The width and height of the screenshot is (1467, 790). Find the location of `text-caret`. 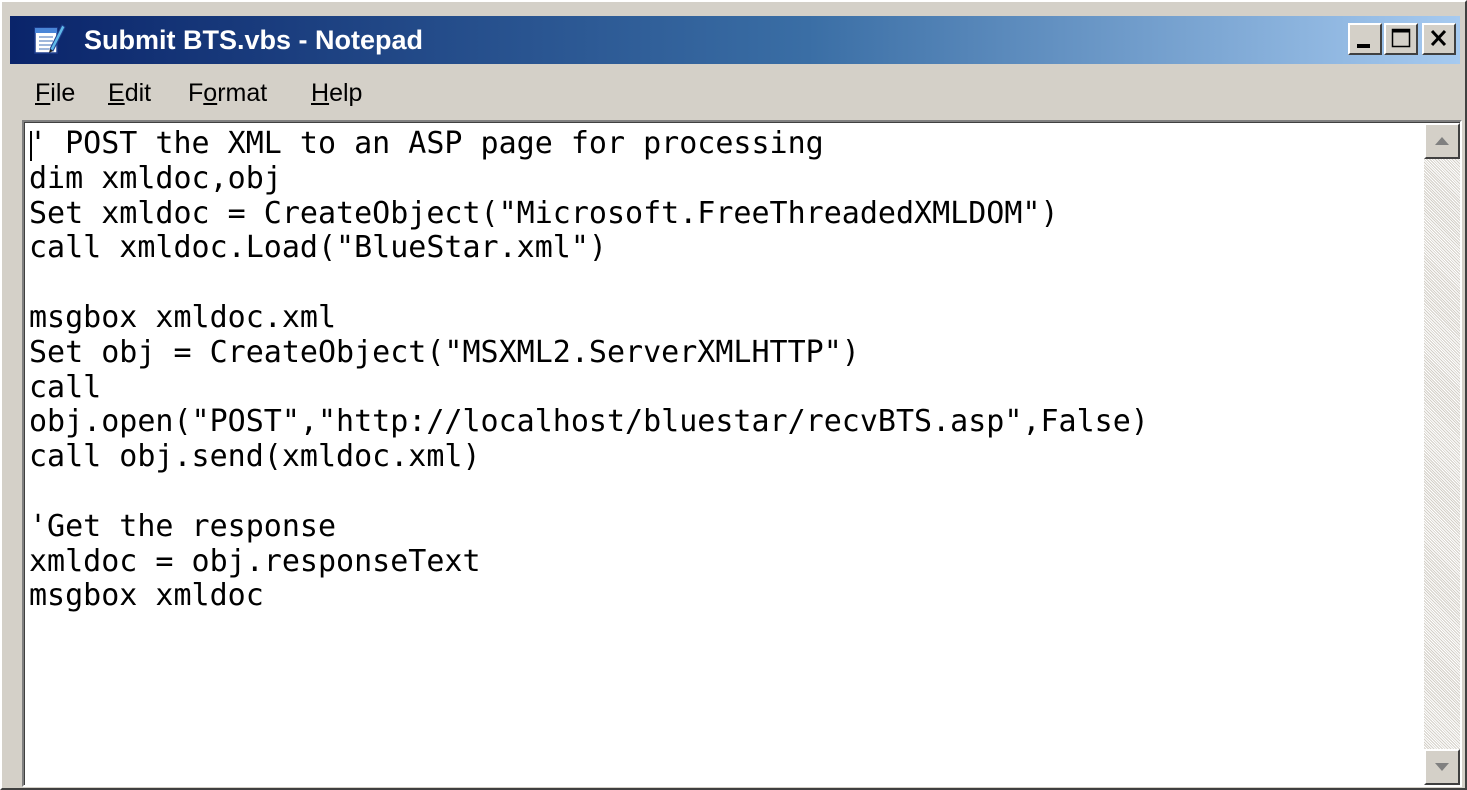

text-caret is located at coordinates (31, 146).